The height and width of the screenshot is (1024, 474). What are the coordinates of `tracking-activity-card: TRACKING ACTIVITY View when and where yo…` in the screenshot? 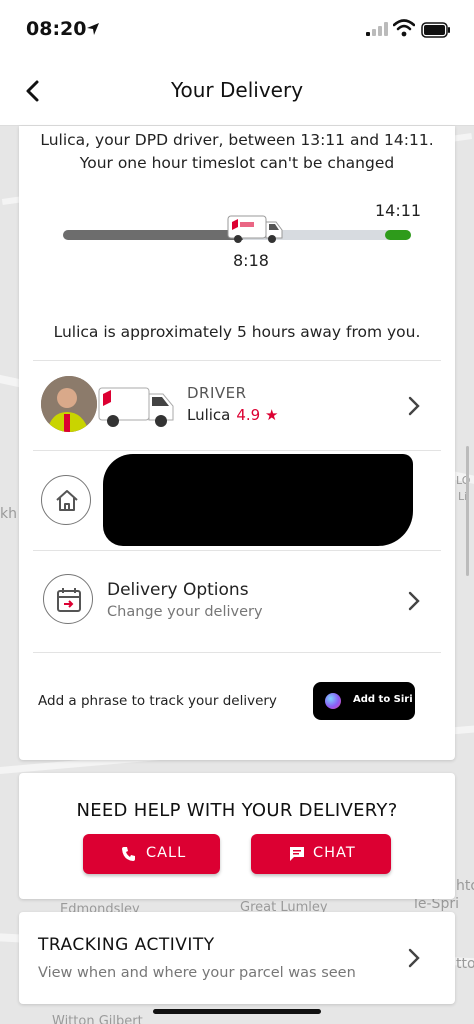 It's located at (237, 958).